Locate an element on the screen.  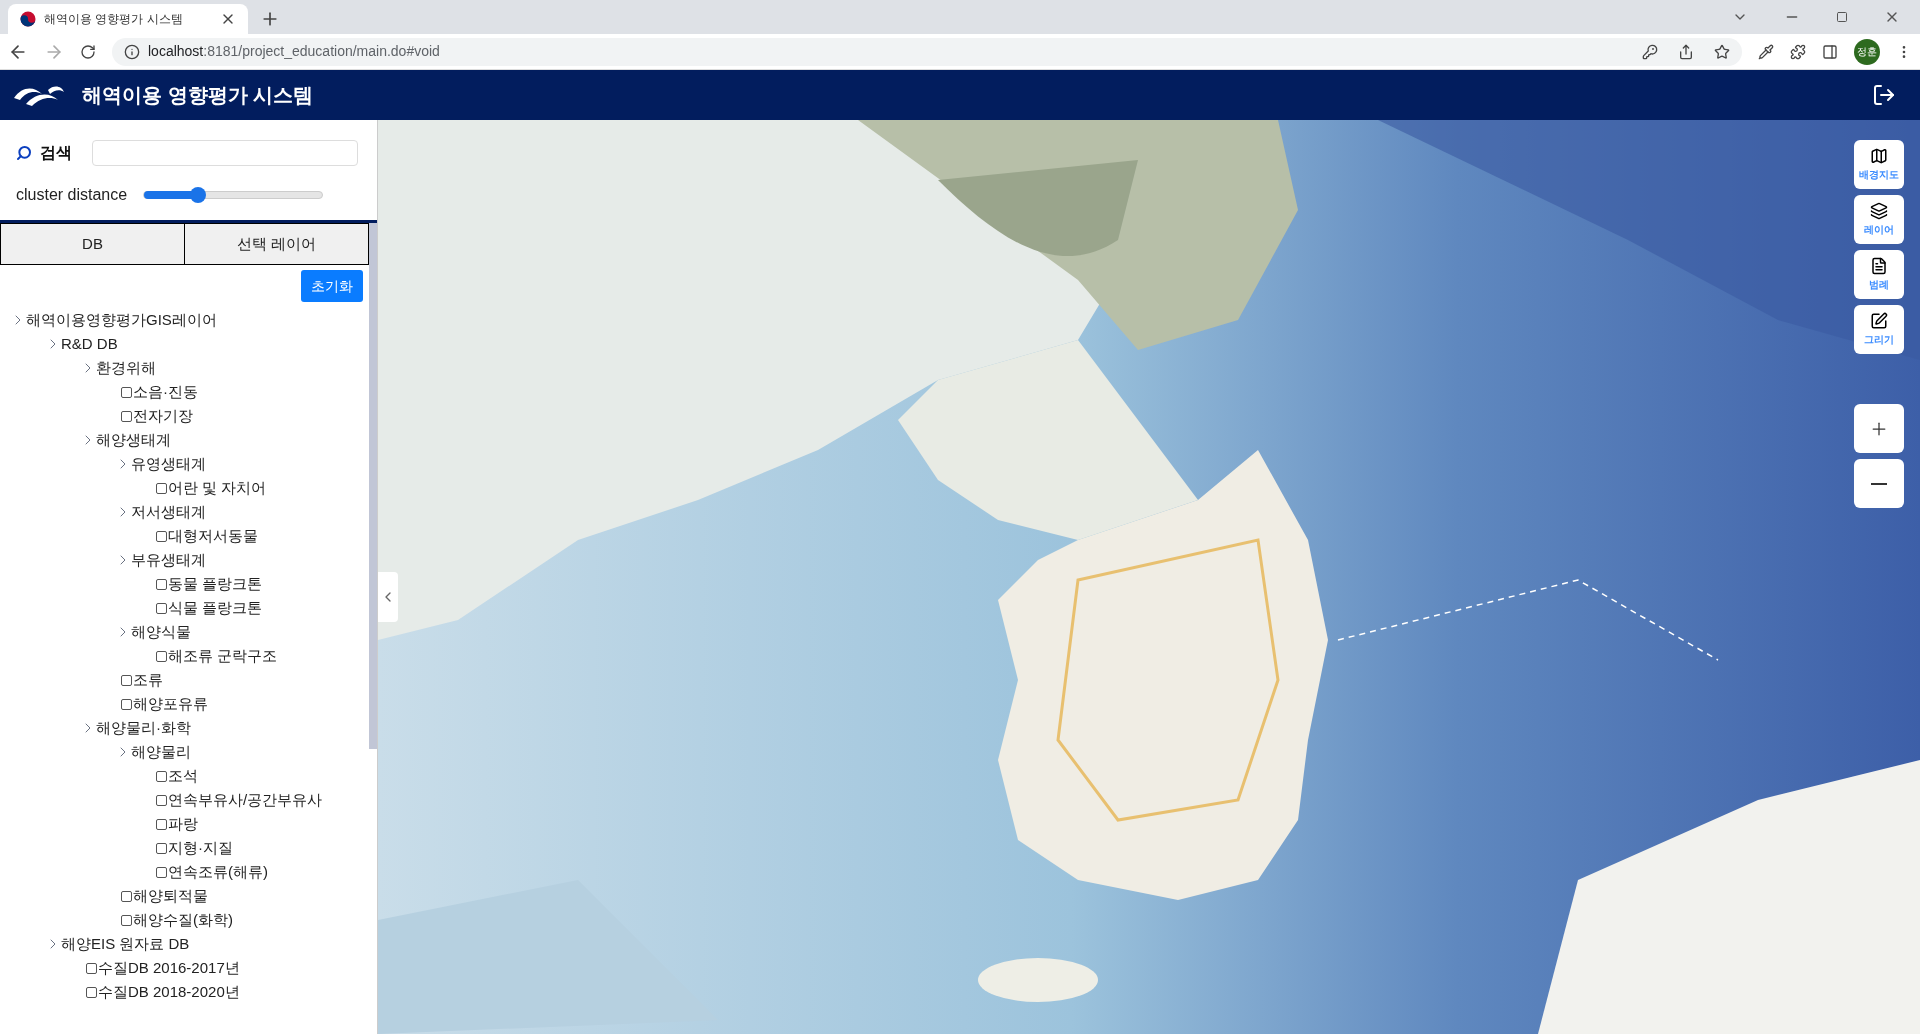
layer-label: 동물 플랑크톤 is located at coordinates (215, 584).